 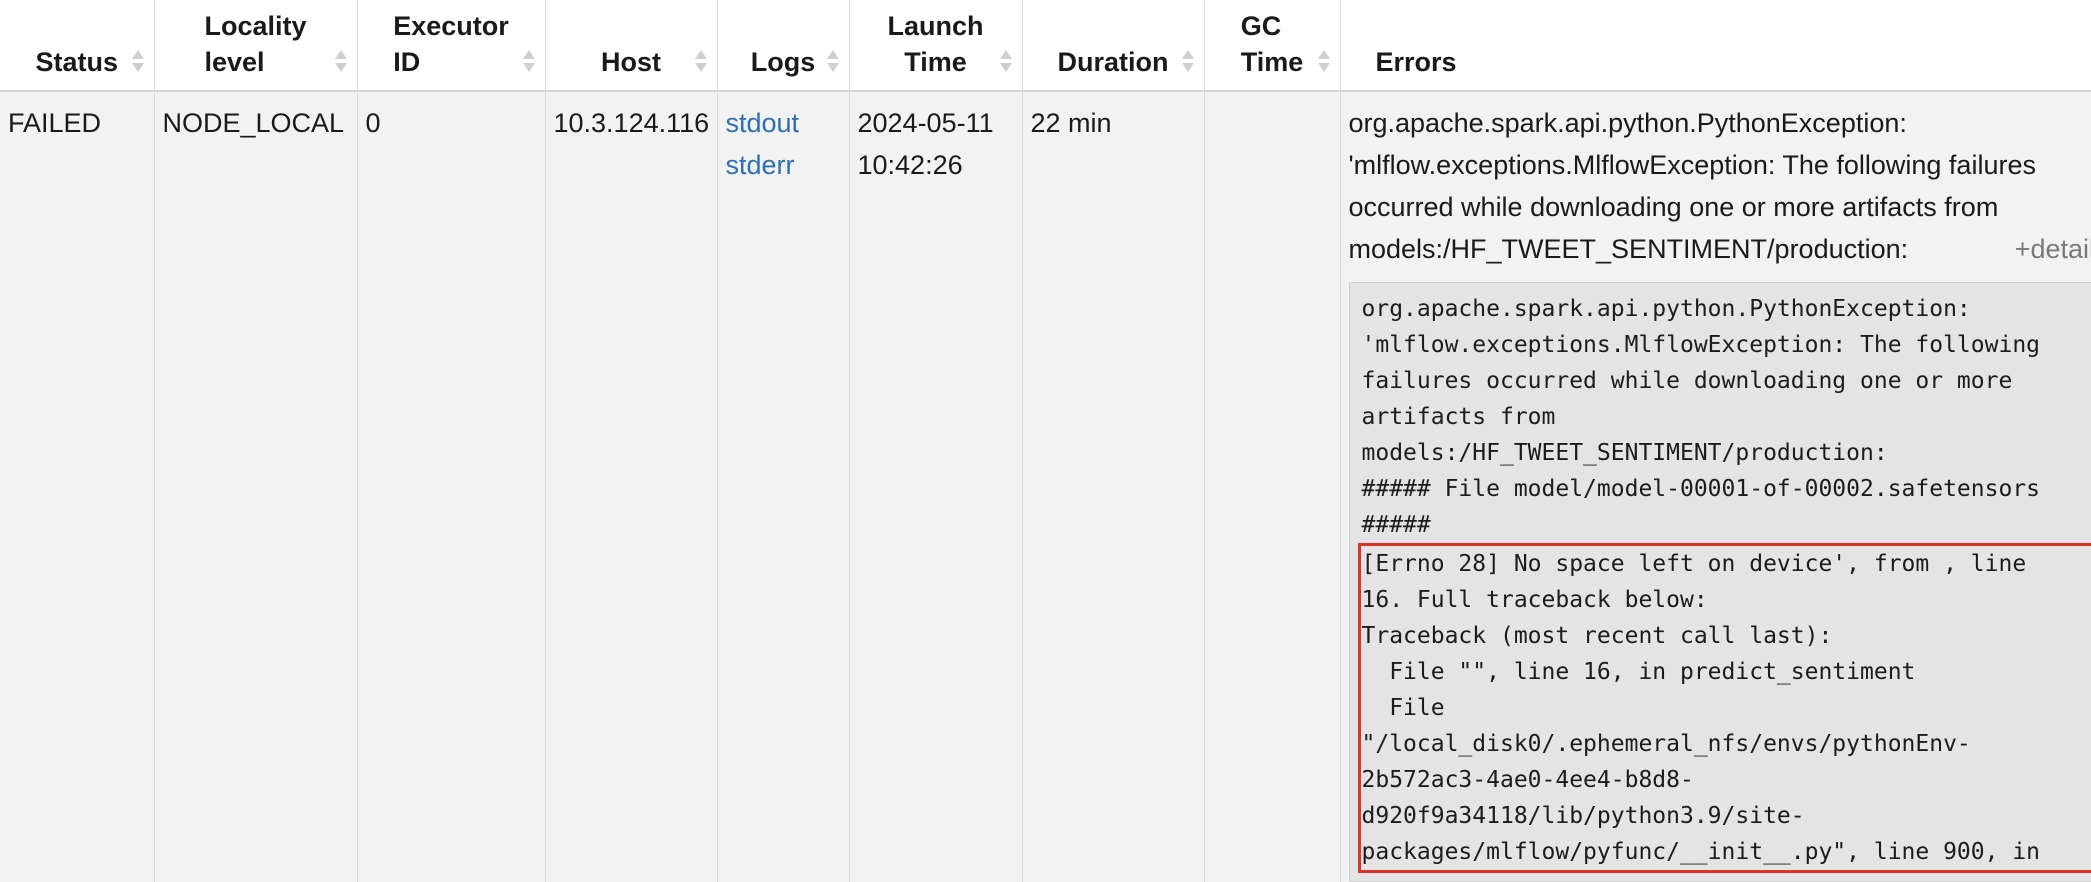 What do you see at coordinates (783, 45) in the screenshot?
I see `column-header-logs: Logs` at bounding box center [783, 45].